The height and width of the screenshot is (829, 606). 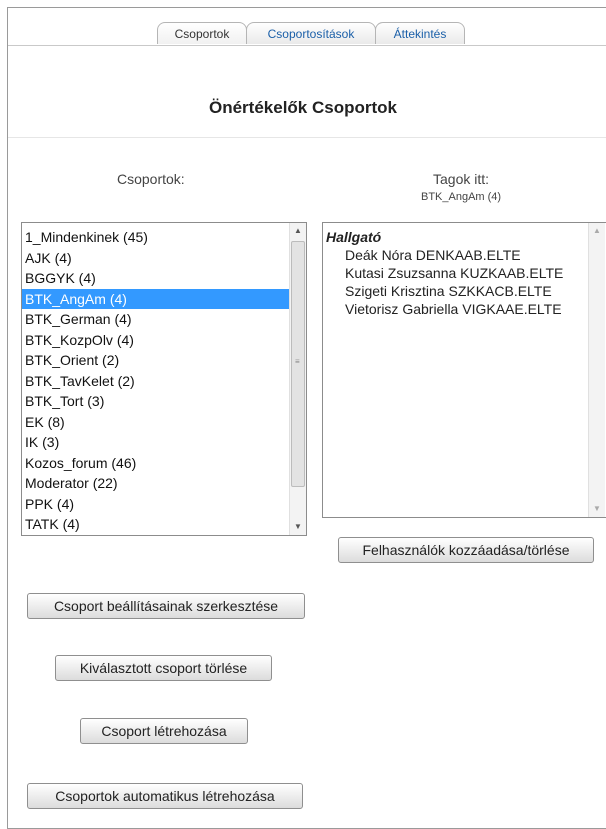 I want to click on group-option: Kozos_forum (46), so click(x=164, y=463).